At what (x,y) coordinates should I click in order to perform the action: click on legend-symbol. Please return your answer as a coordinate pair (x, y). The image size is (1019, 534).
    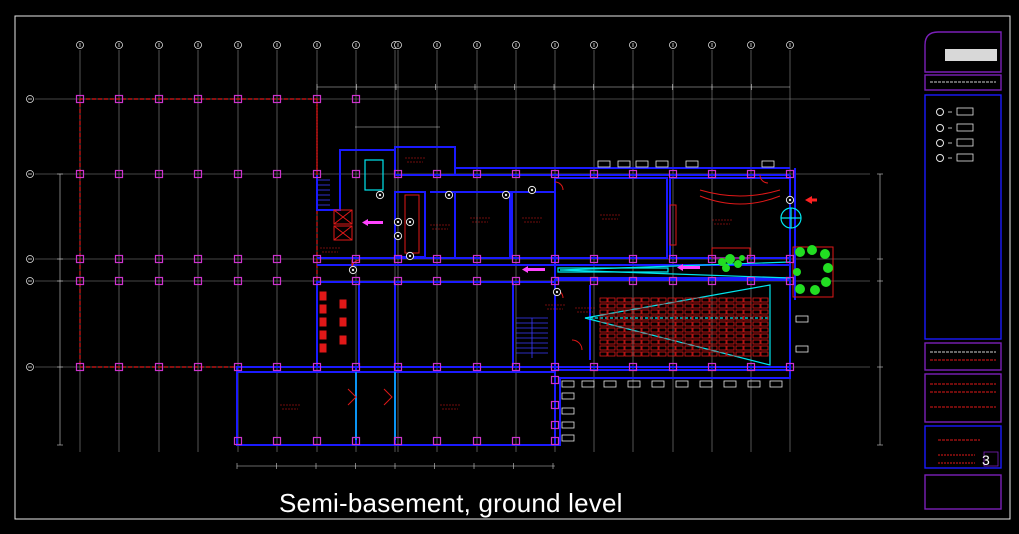
    Looking at the image, I should click on (940, 158).